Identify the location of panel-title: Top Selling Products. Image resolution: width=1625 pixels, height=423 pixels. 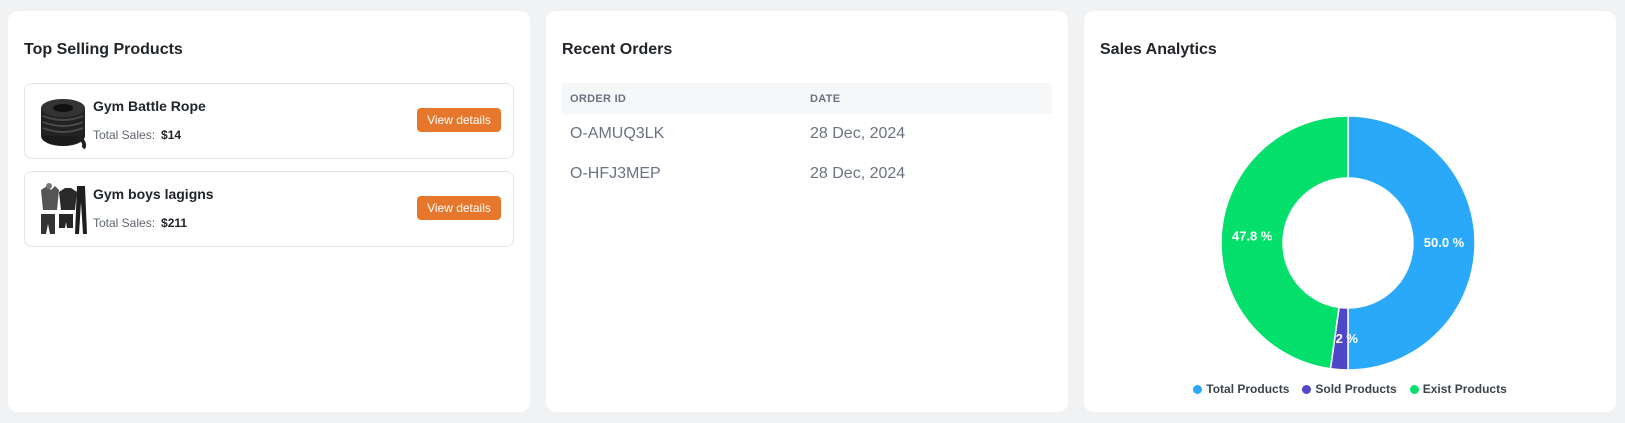
(103, 49).